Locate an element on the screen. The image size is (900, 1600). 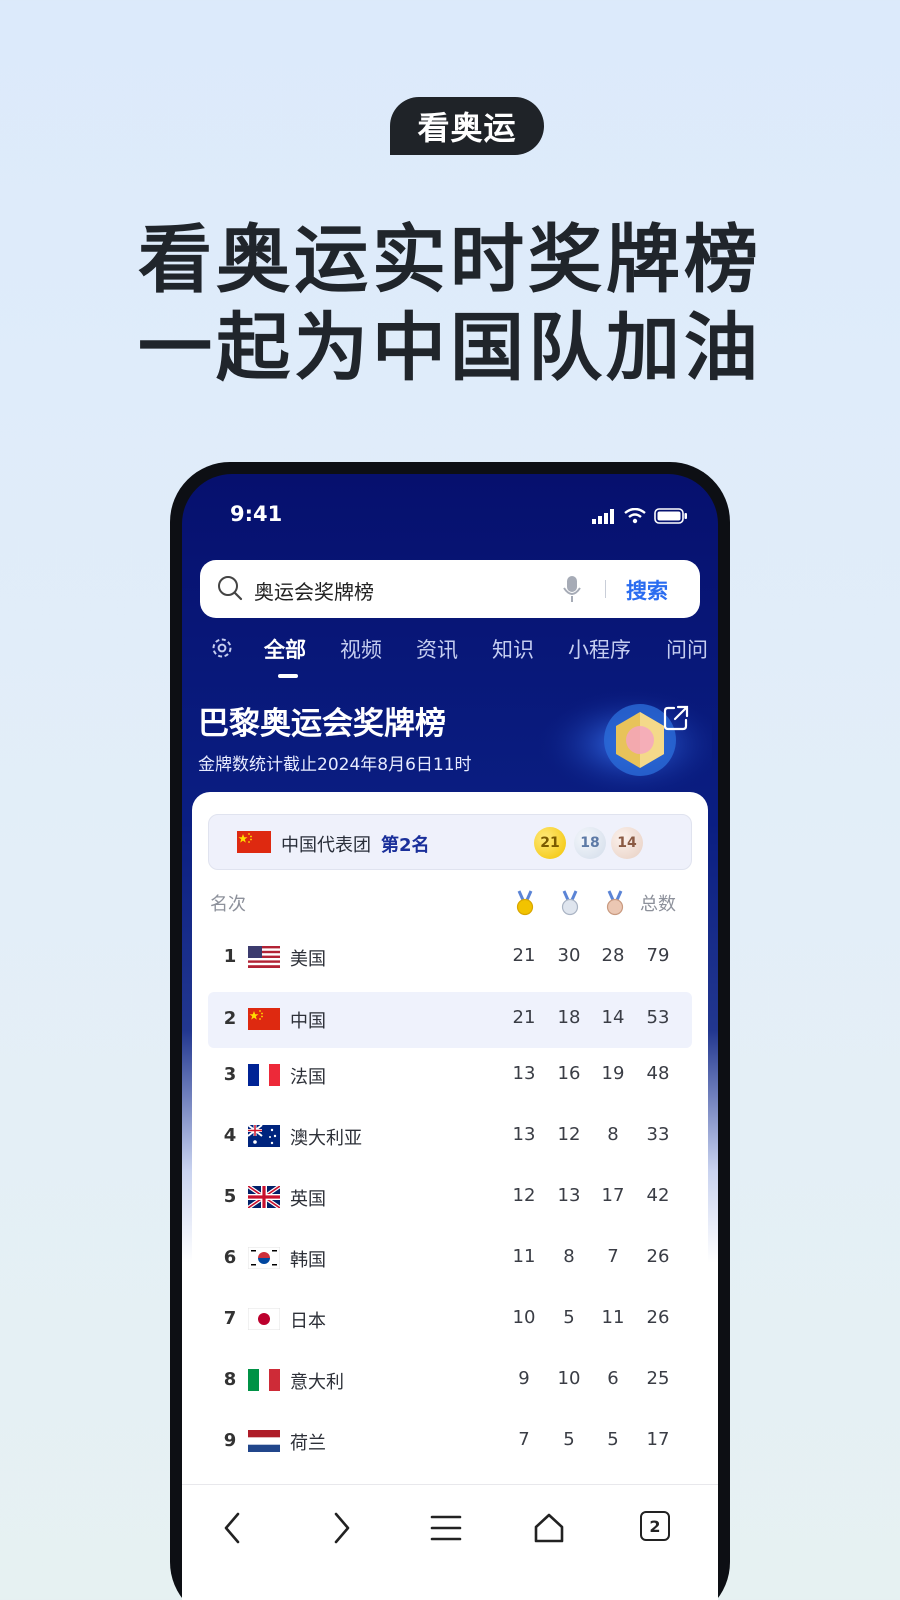
row-rank: 6 is located at coordinates (230, 1257).